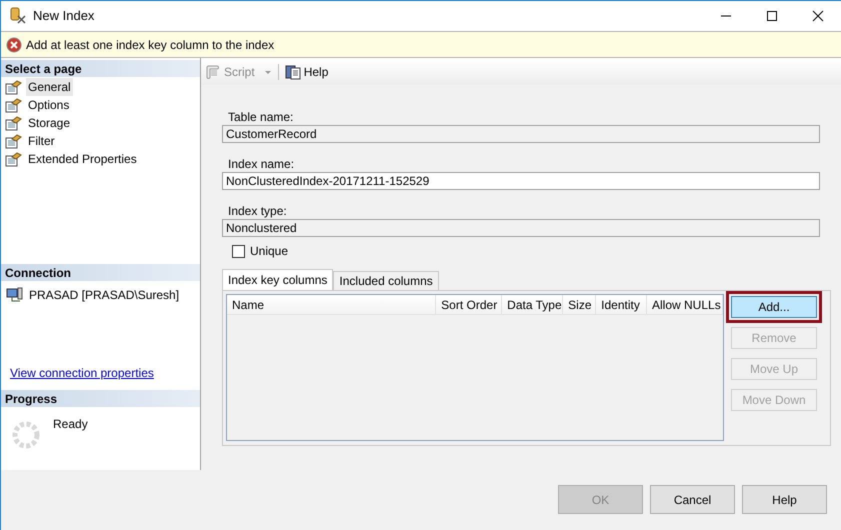  Describe the element at coordinates (784, 499) in the screenshot. I see `dialog-button: Help` at that location.